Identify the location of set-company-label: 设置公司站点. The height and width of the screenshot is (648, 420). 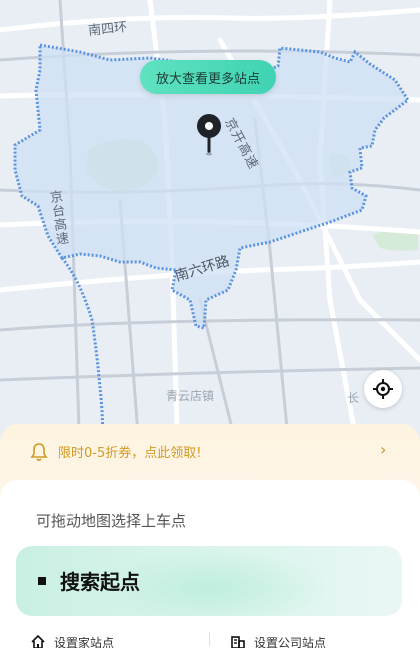
(290, 641).